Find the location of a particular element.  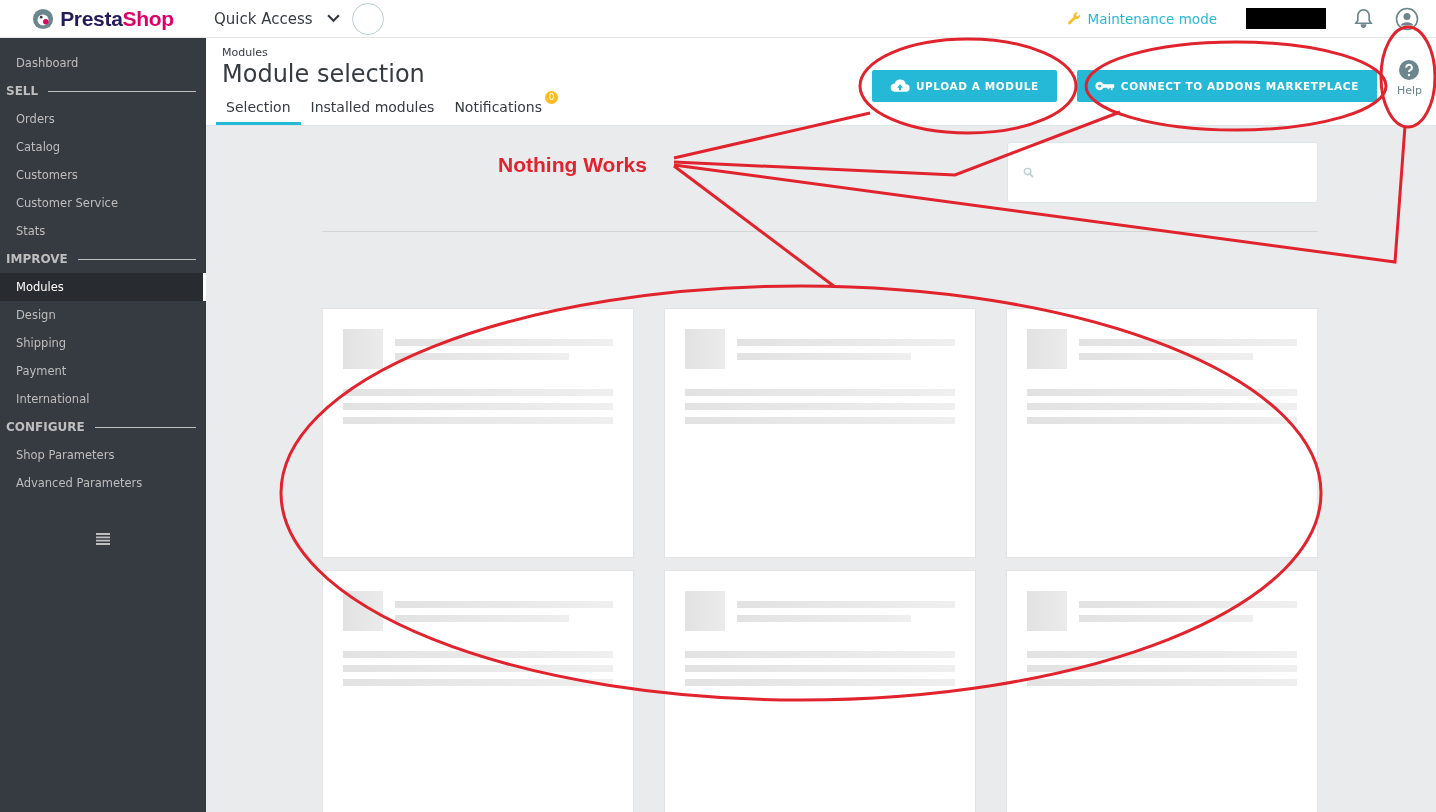

sidebar-section-title: CONFIGURE is located at coordinates (45, 427).